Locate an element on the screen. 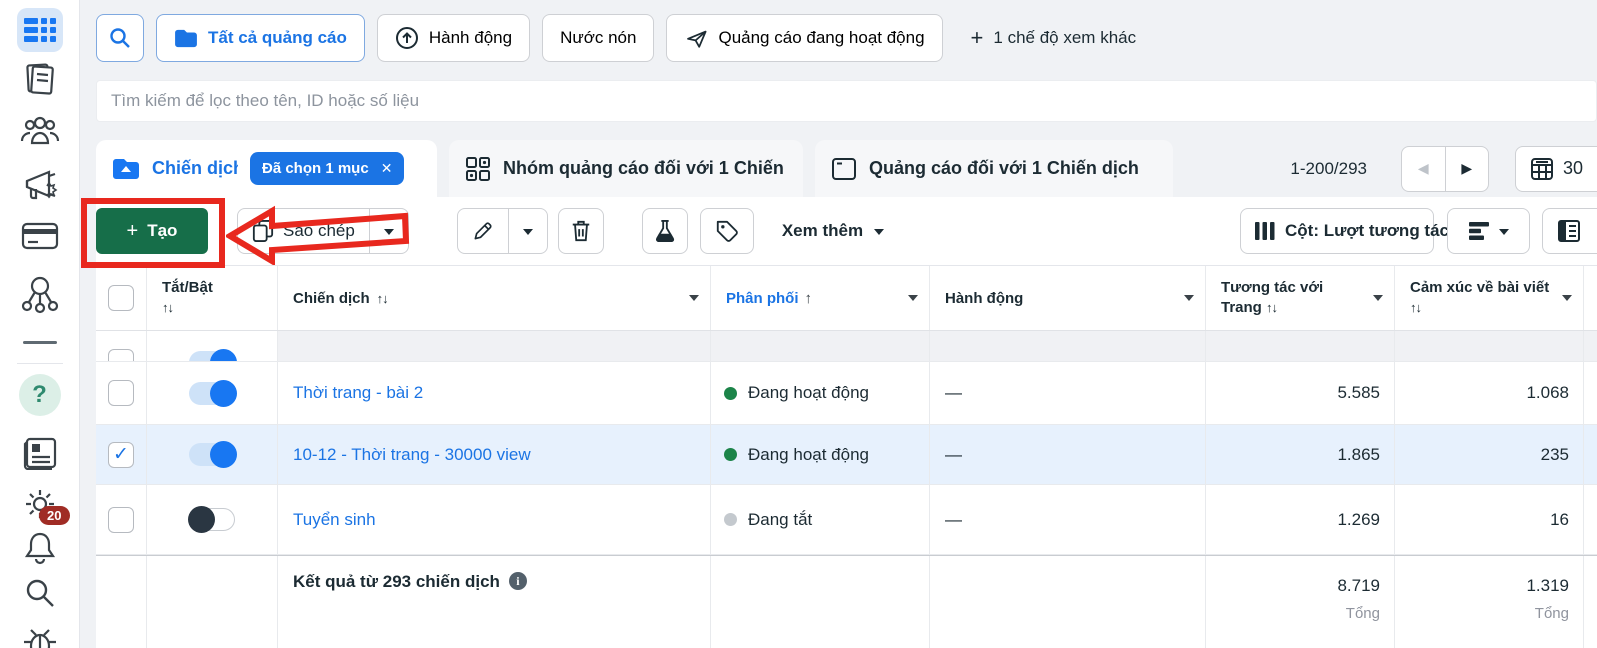 The height and width of the screenshot is (648, 1597). tab-campaigns: Chiến dịch Đã chọn 1 mục ✕ is located at coordinates (266, 168).